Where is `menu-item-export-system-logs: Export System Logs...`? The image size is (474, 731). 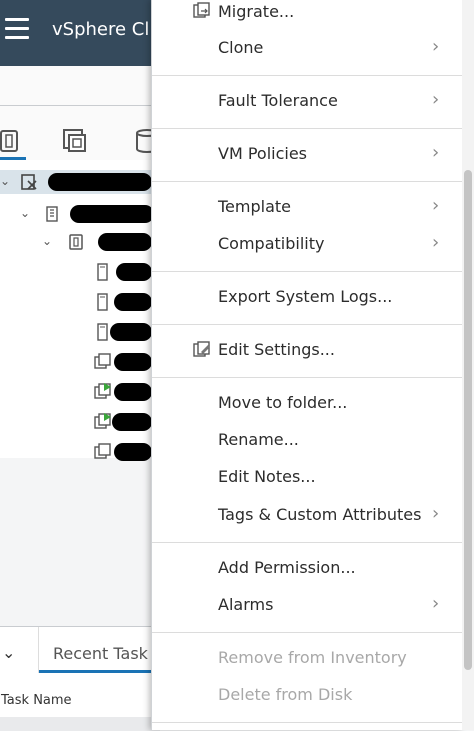
menu-item-export-system-logs: Export System Logs... is located at coordinates (307, 297).